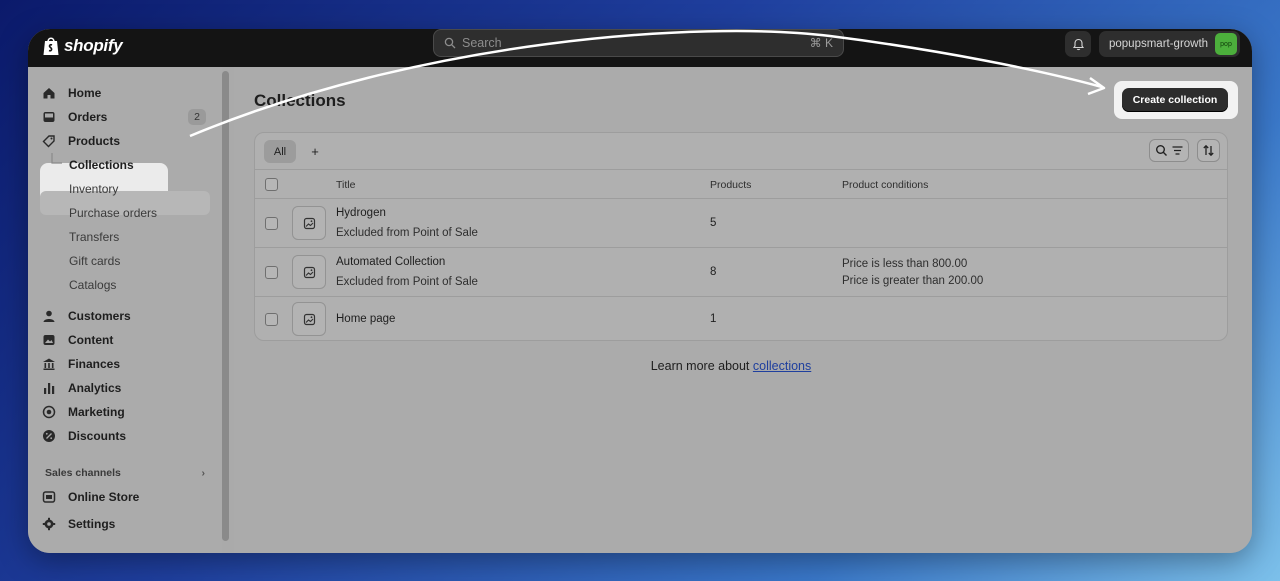 Image resolution: width=1280 pixels, height=581 pixels. What do you see at coordinates (96, 412) in the screenshot?
I see `sidebar-item-label: Marketing` at bounding box center [96, 412].